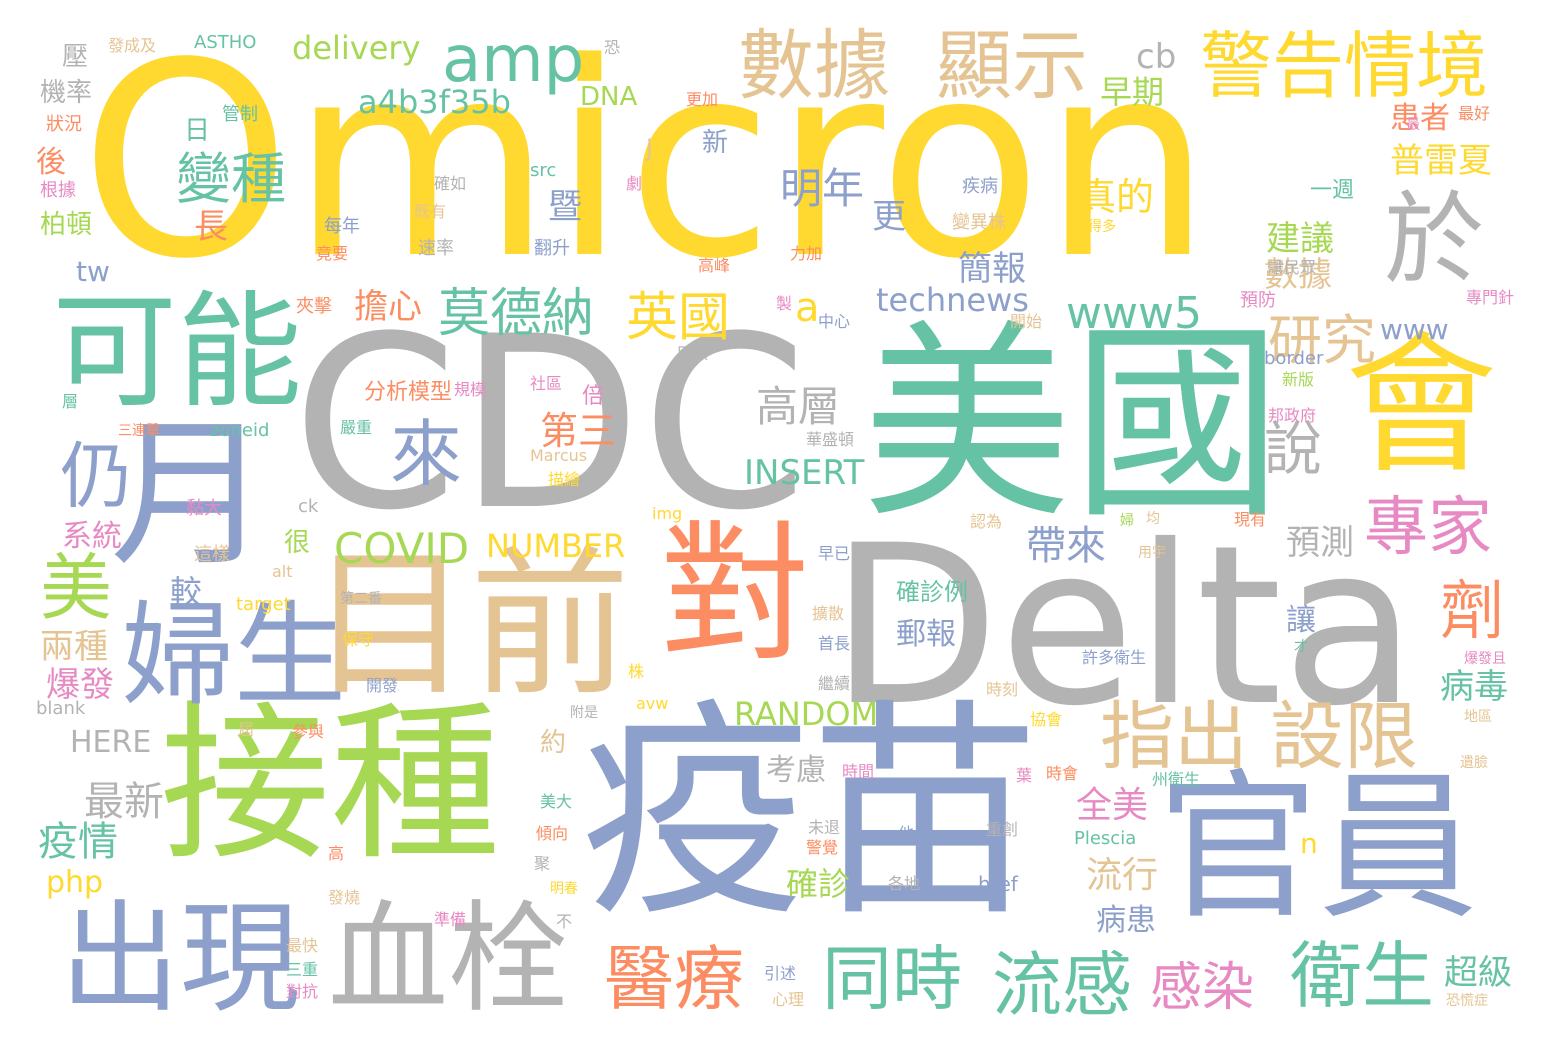 The image size is (1548, 1052). What do you see at coordinates (1156, 57) in the screenshot?
I see `word-cb: cb` at bounding box center [1156, 57].